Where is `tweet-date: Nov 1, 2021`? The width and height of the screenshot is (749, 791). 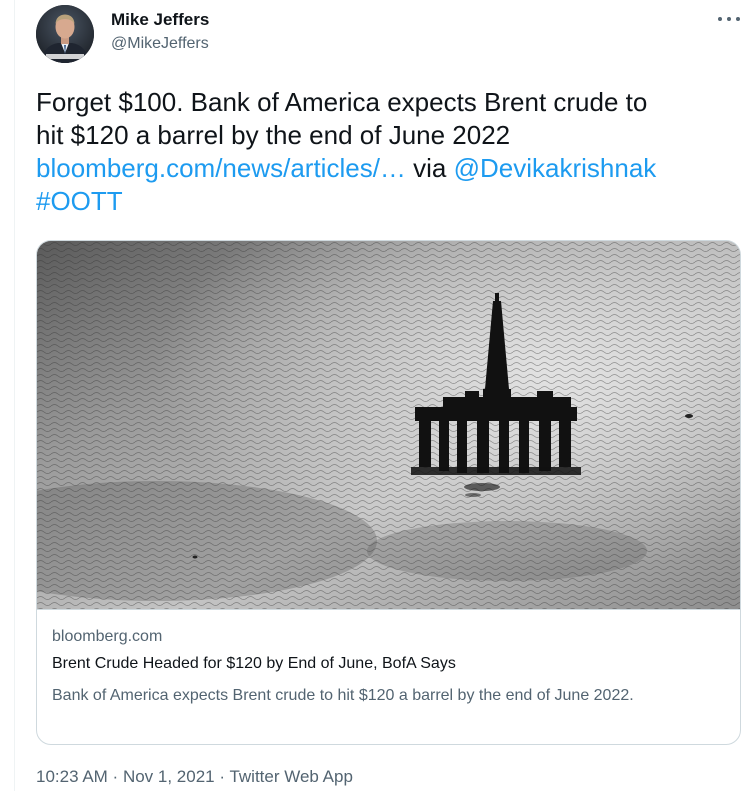 tweet-date: Nov 1, 2021 is located at coordinates (169, 776).